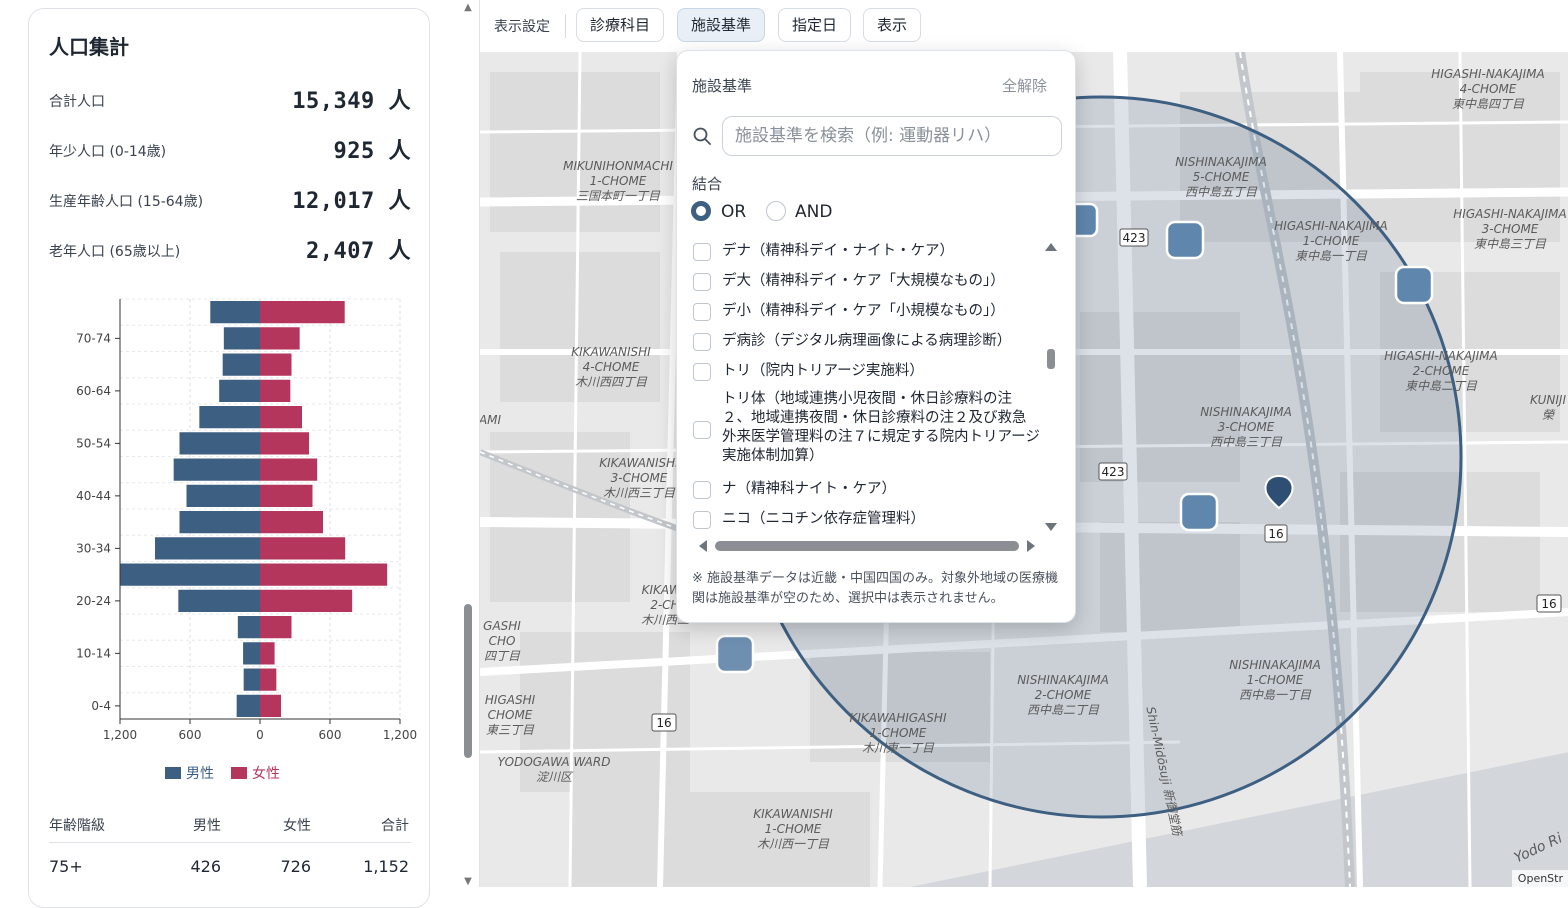  What do you see at coordinates (101, 706) in the screenshot?
I see `y-tick-label: 0-4` at bounding box center [101, 706].